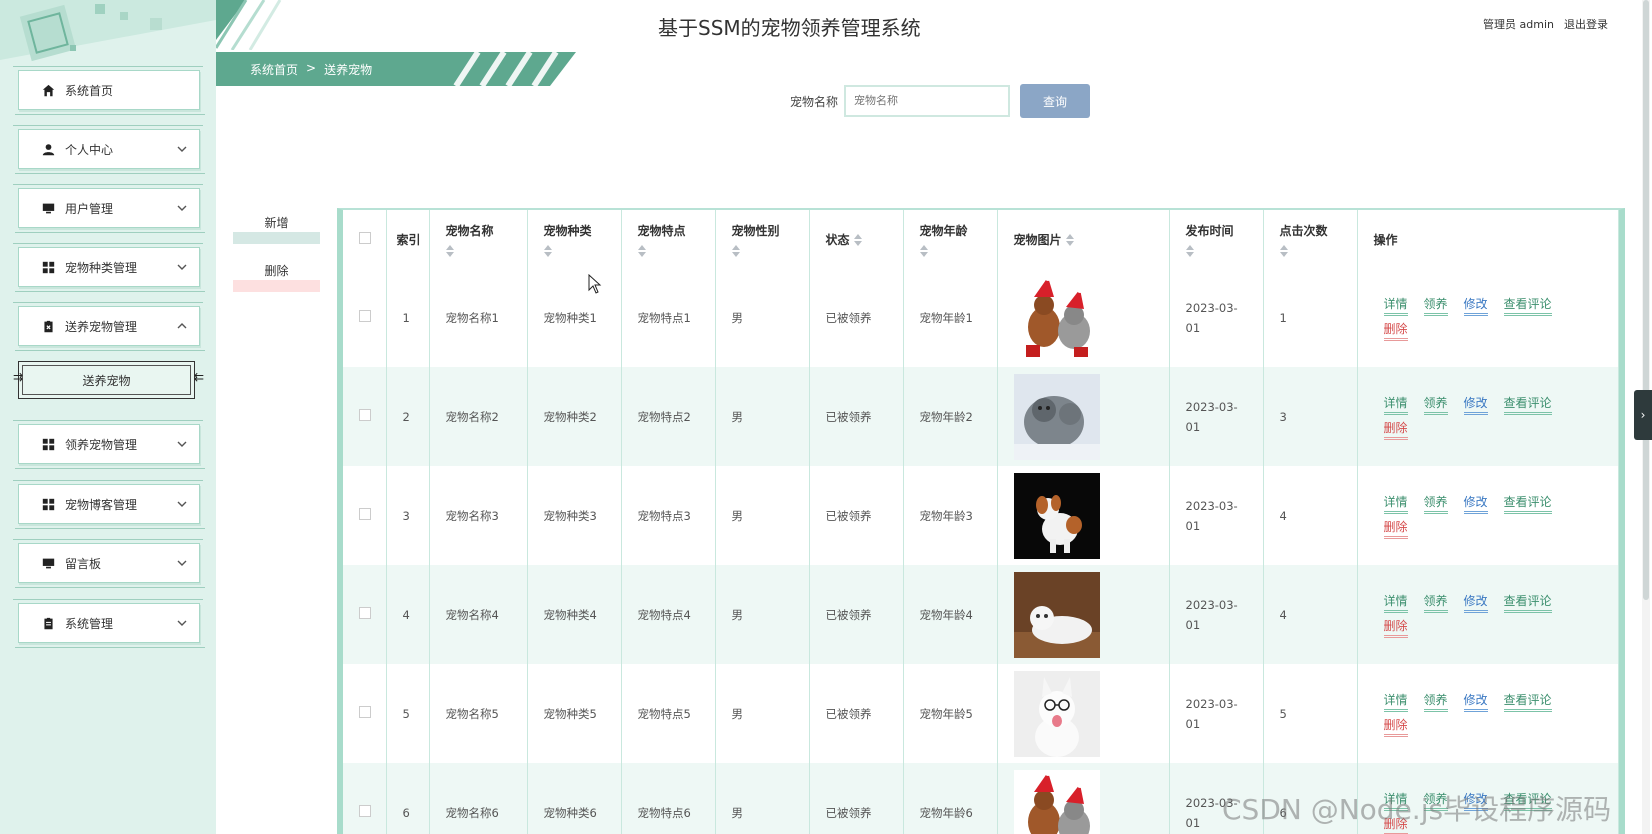 This screenshot has height=834, width=1652. I want to click on cell-name: 宠物名称2, so click(478, 416).